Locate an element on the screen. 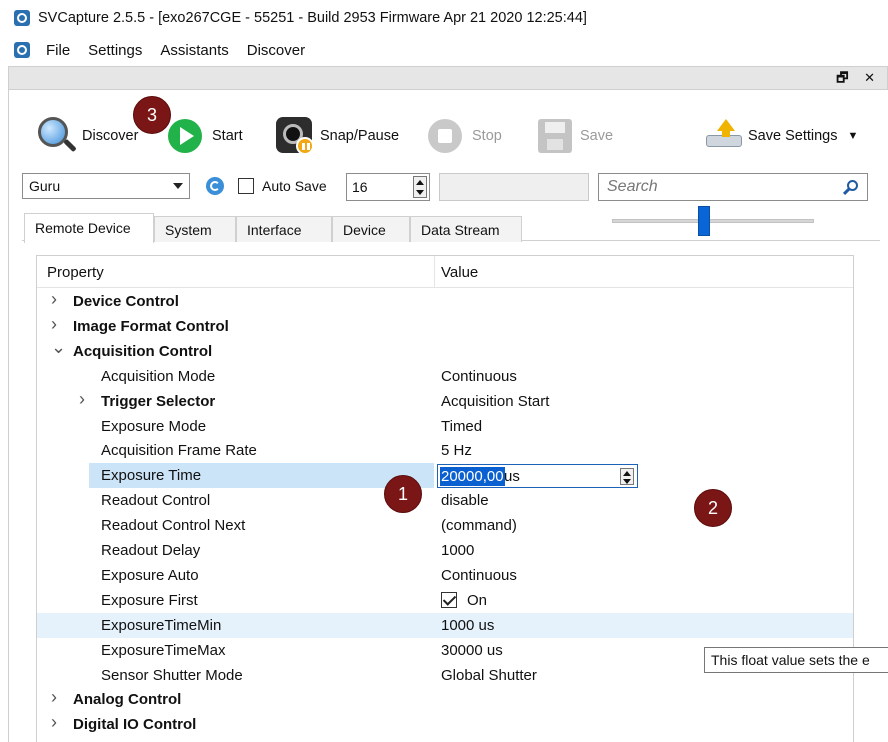 The height and width of the screenshot is (742, 888). tab-data-stream: Data Stream is located at coordinates (466, 229).